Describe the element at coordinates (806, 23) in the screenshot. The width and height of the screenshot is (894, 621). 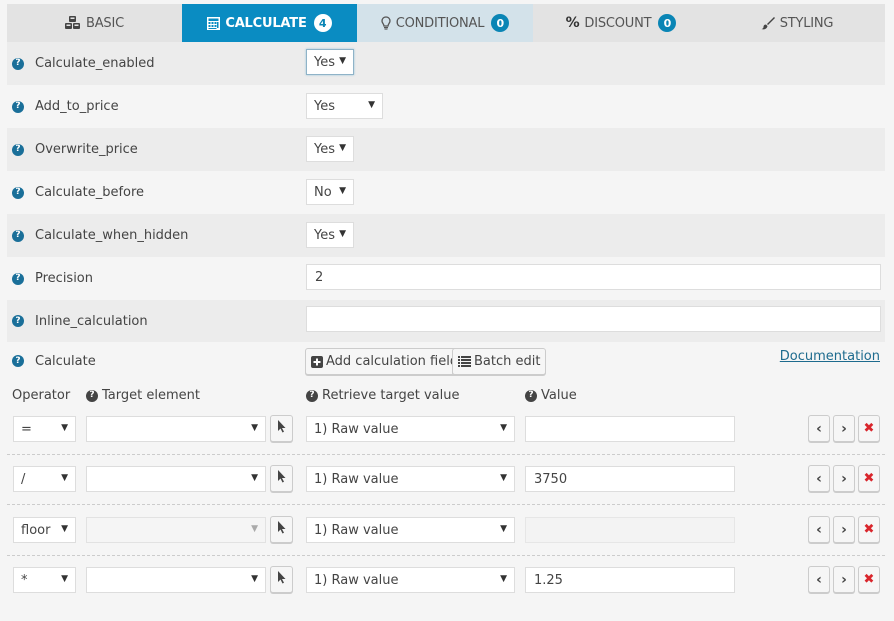
I see `tab-label: STYLING` at that location.